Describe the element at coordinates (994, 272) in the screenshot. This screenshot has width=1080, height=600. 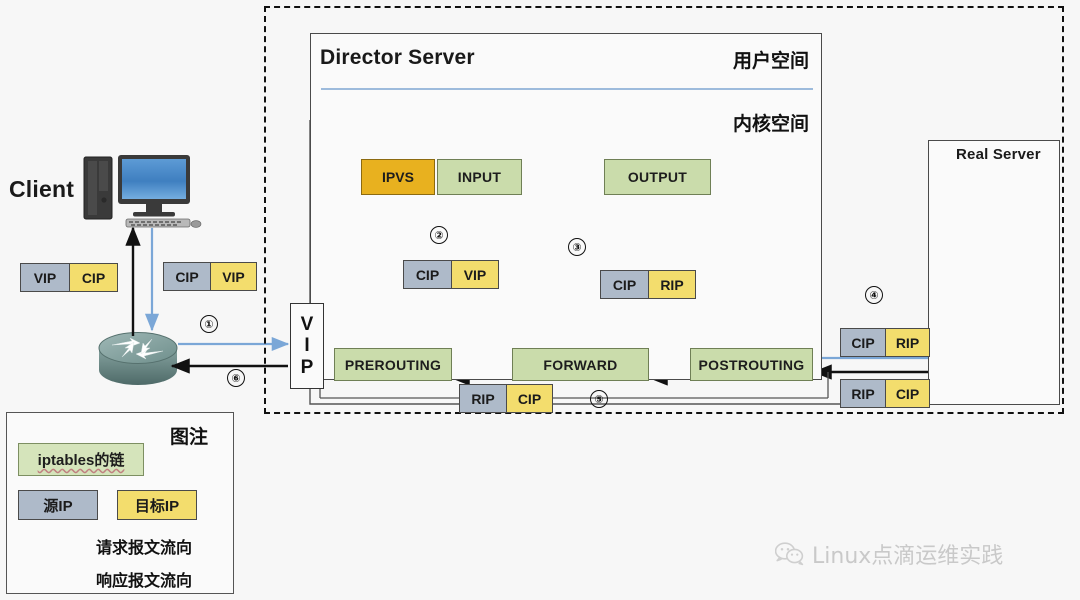
I see `real-server-frame` at that location.